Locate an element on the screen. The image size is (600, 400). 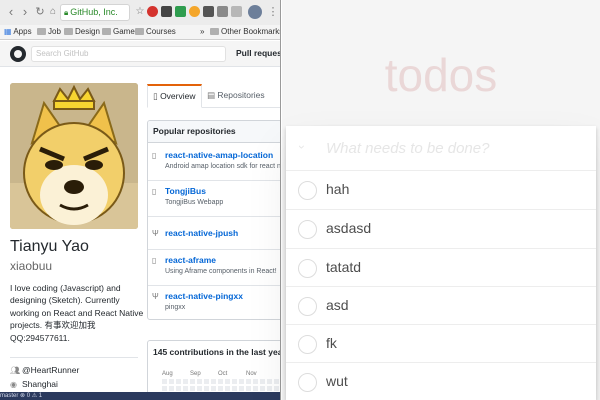
repo-icon: ▤ is located at coordinates (211, 95).